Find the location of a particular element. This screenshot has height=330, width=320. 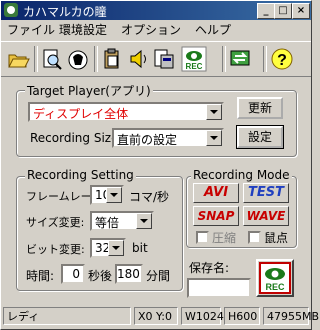

compress-checkbox is located at coordinates (202, 237).